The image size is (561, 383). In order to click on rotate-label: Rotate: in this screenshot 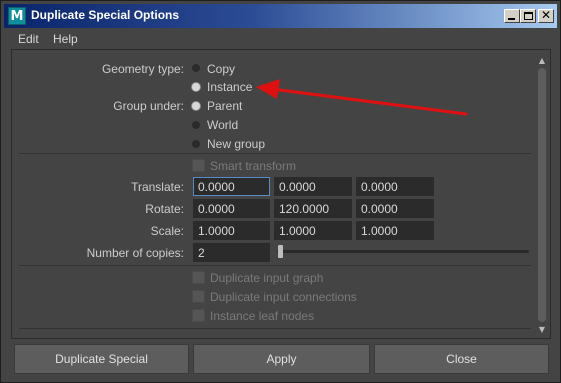, I will do `click(164, 209)`.